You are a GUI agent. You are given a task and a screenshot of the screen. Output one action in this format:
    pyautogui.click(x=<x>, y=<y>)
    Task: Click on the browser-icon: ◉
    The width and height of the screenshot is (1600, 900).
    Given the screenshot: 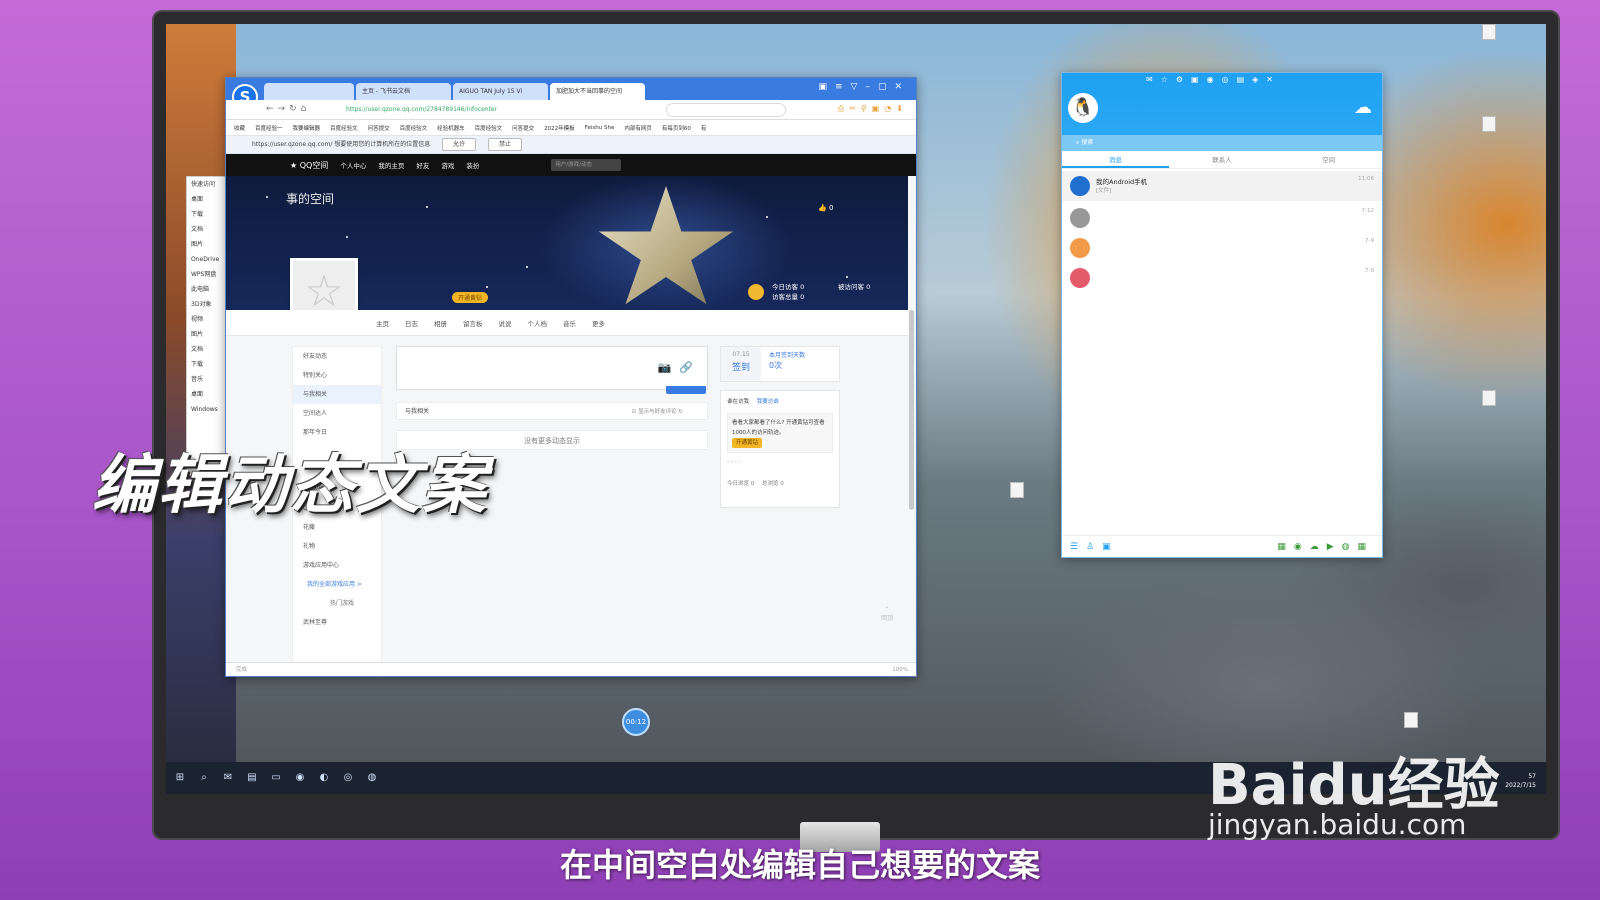 What is the action you would take?
    pyautogui.click(x=300, y=778)
    